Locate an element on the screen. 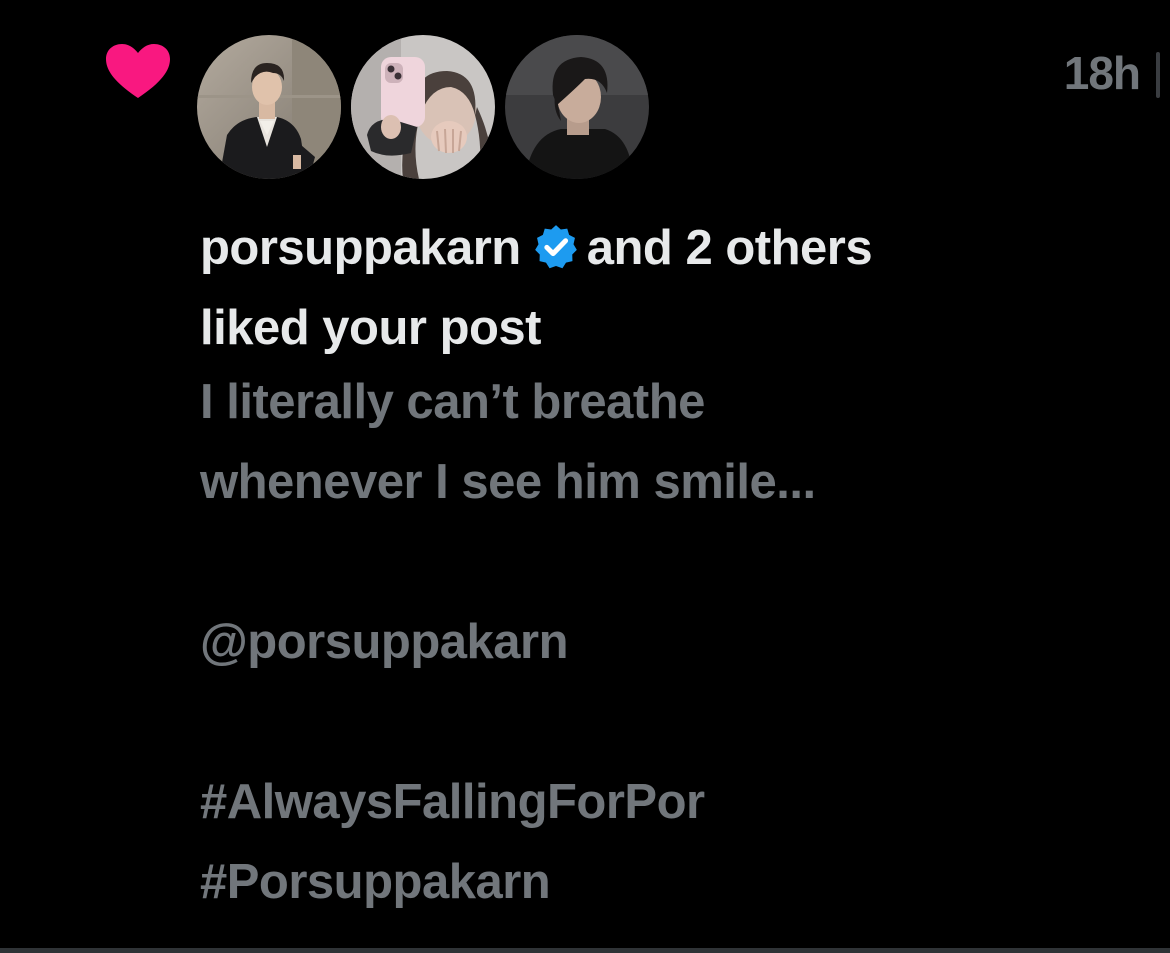 Image resolution: width=1170 pixels, height=953 pixels. divider is located at coordinates (585, 950).